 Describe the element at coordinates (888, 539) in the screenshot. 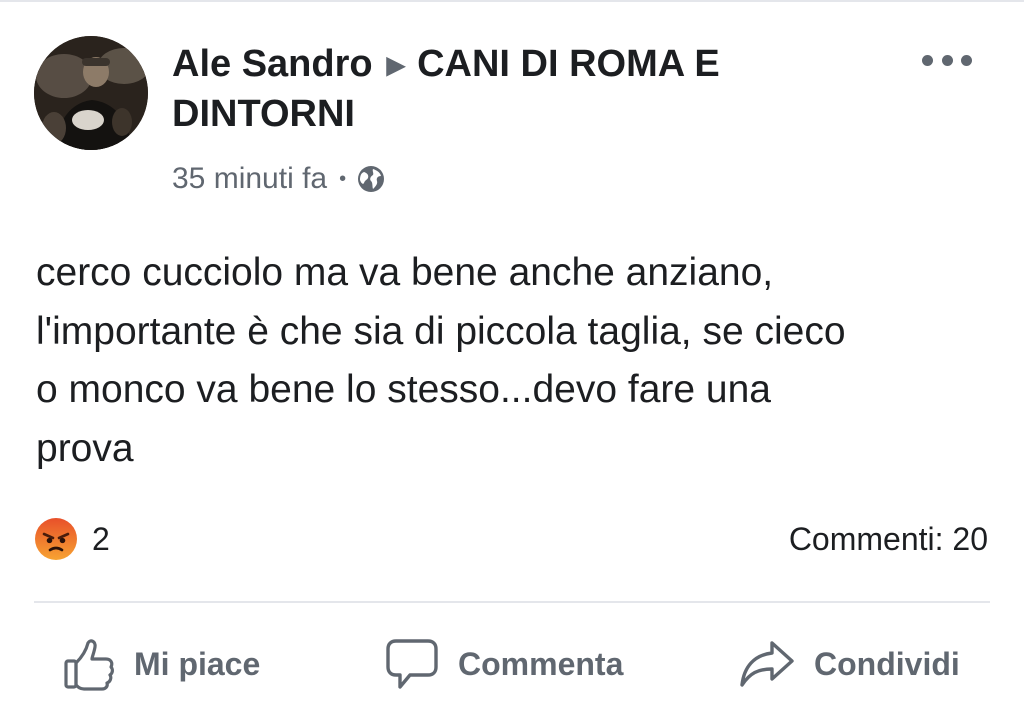

I see `comments-count: Commenti: 20` at that location.